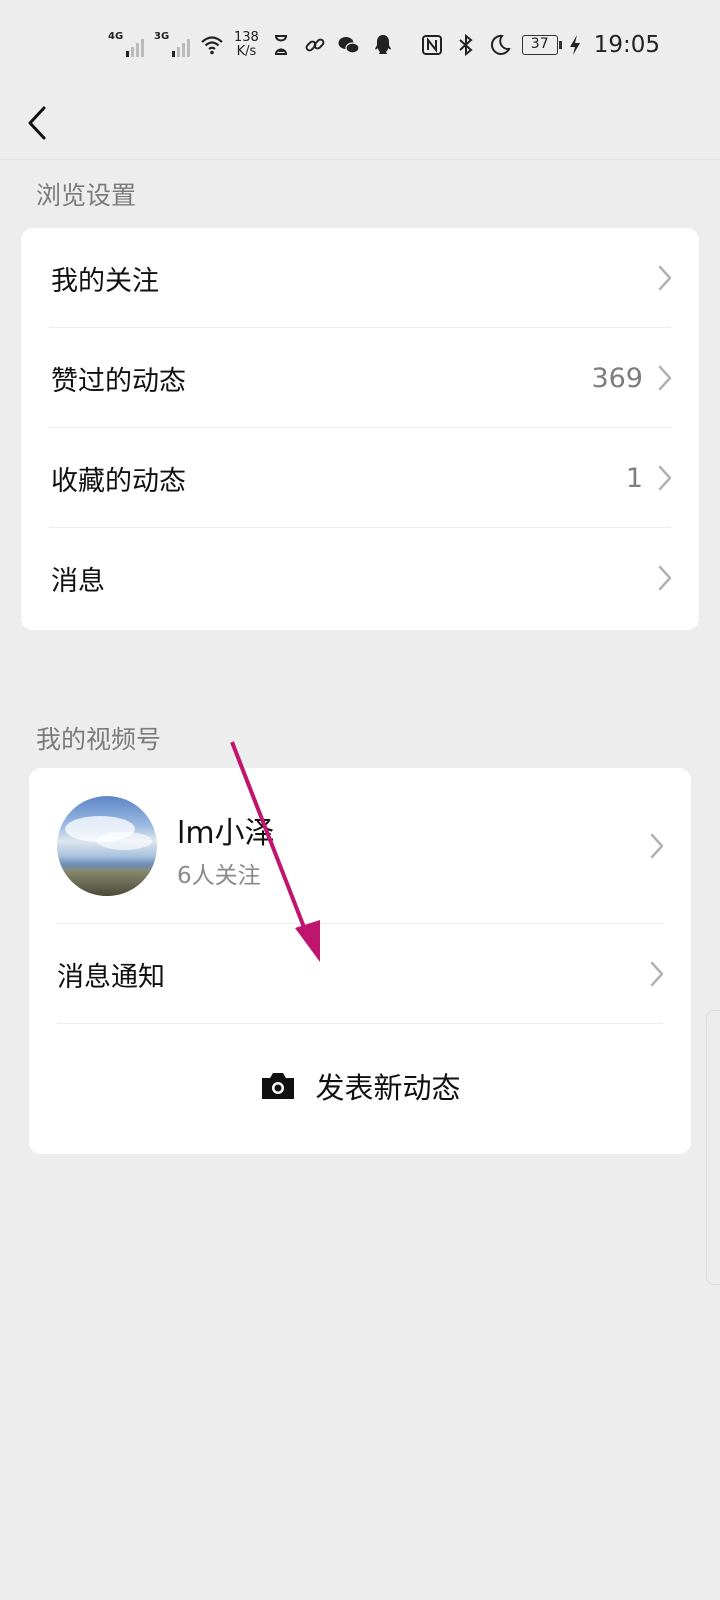 This screenshot has width=720, height=1600. I want to click on speed-value: 138, so click(246, 37).